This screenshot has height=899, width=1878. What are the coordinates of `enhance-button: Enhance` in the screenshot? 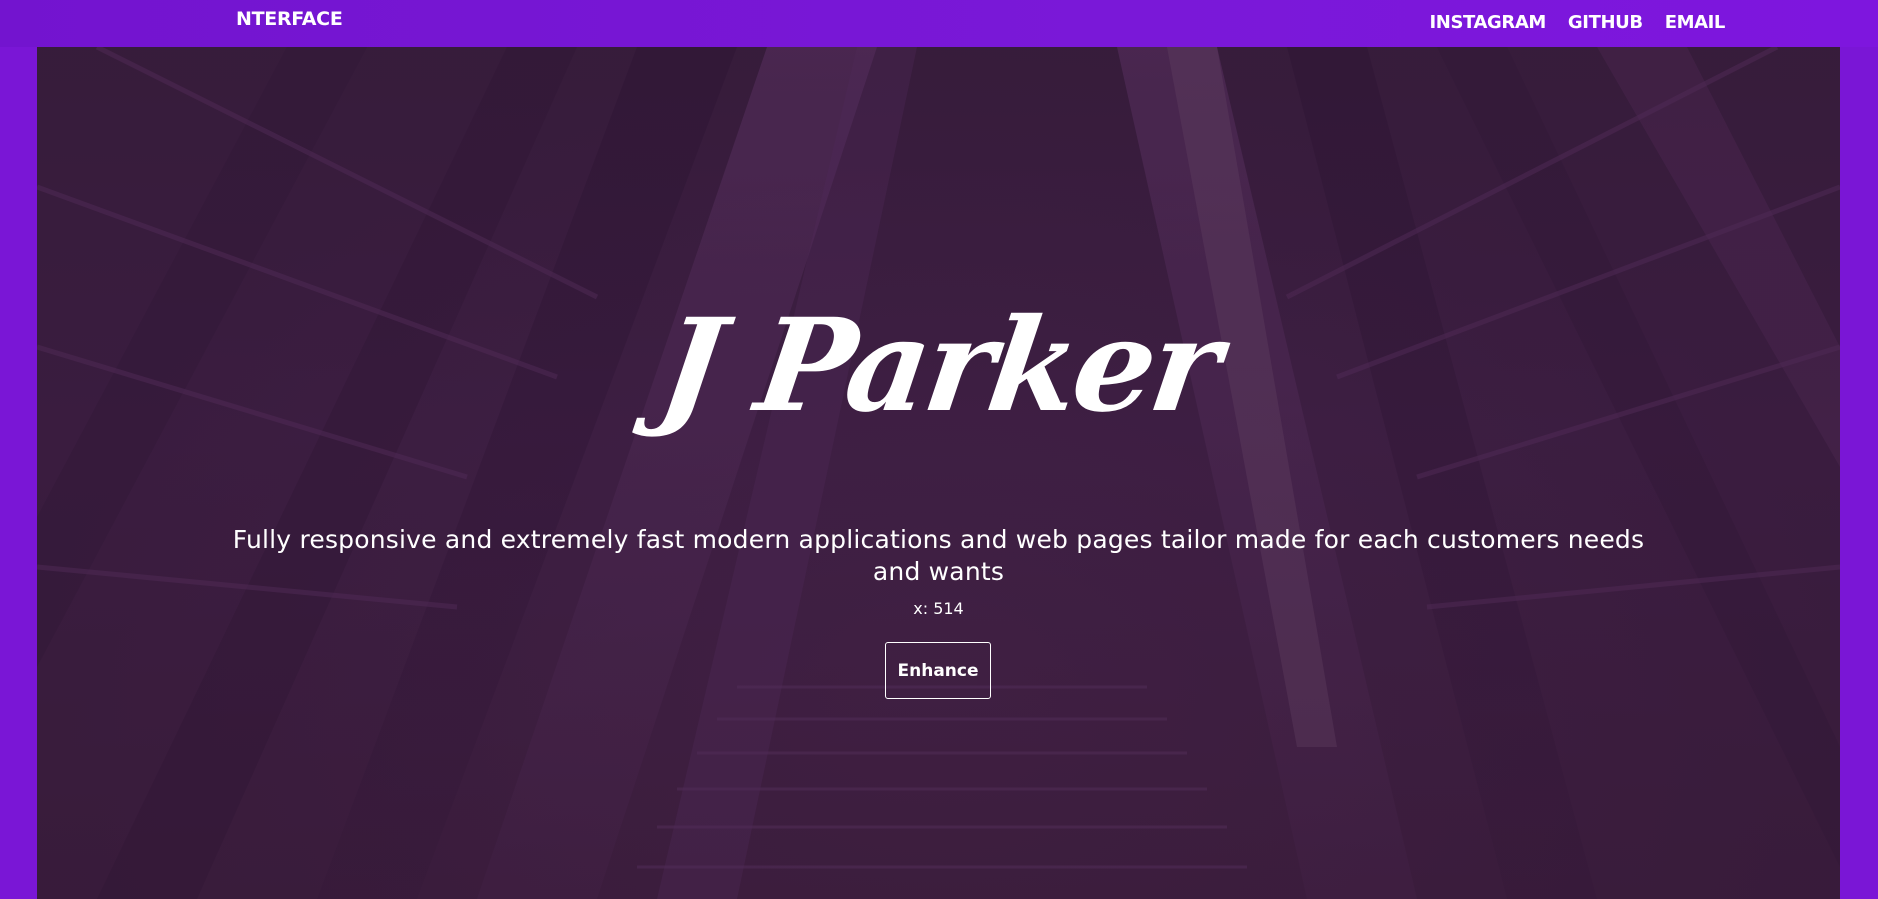 It's located at (938, 670).